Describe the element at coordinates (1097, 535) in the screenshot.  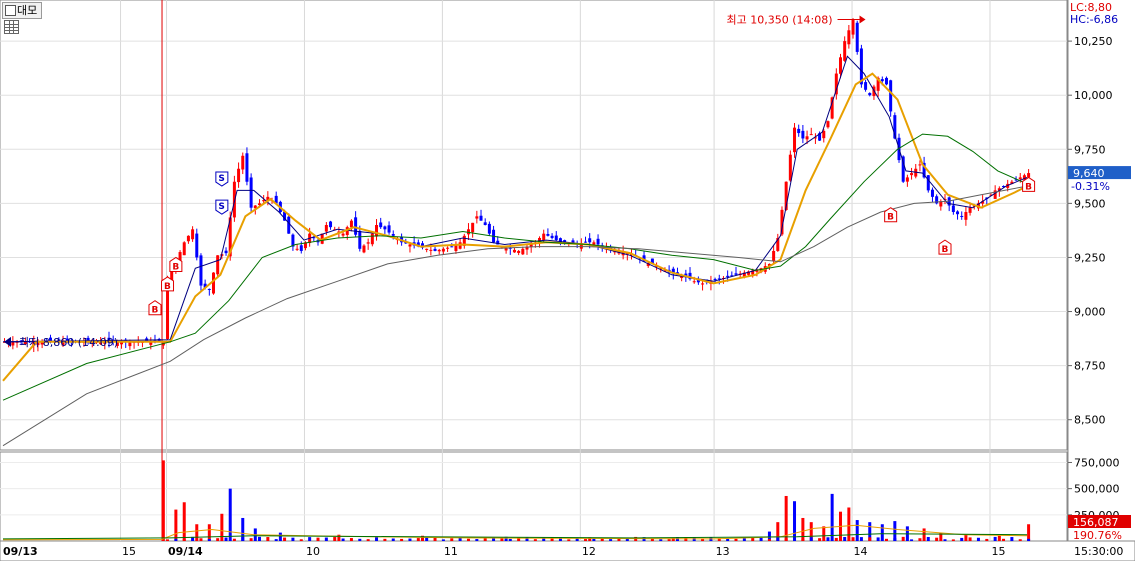
I see `current-ratio-label: 190.76%` at that location.